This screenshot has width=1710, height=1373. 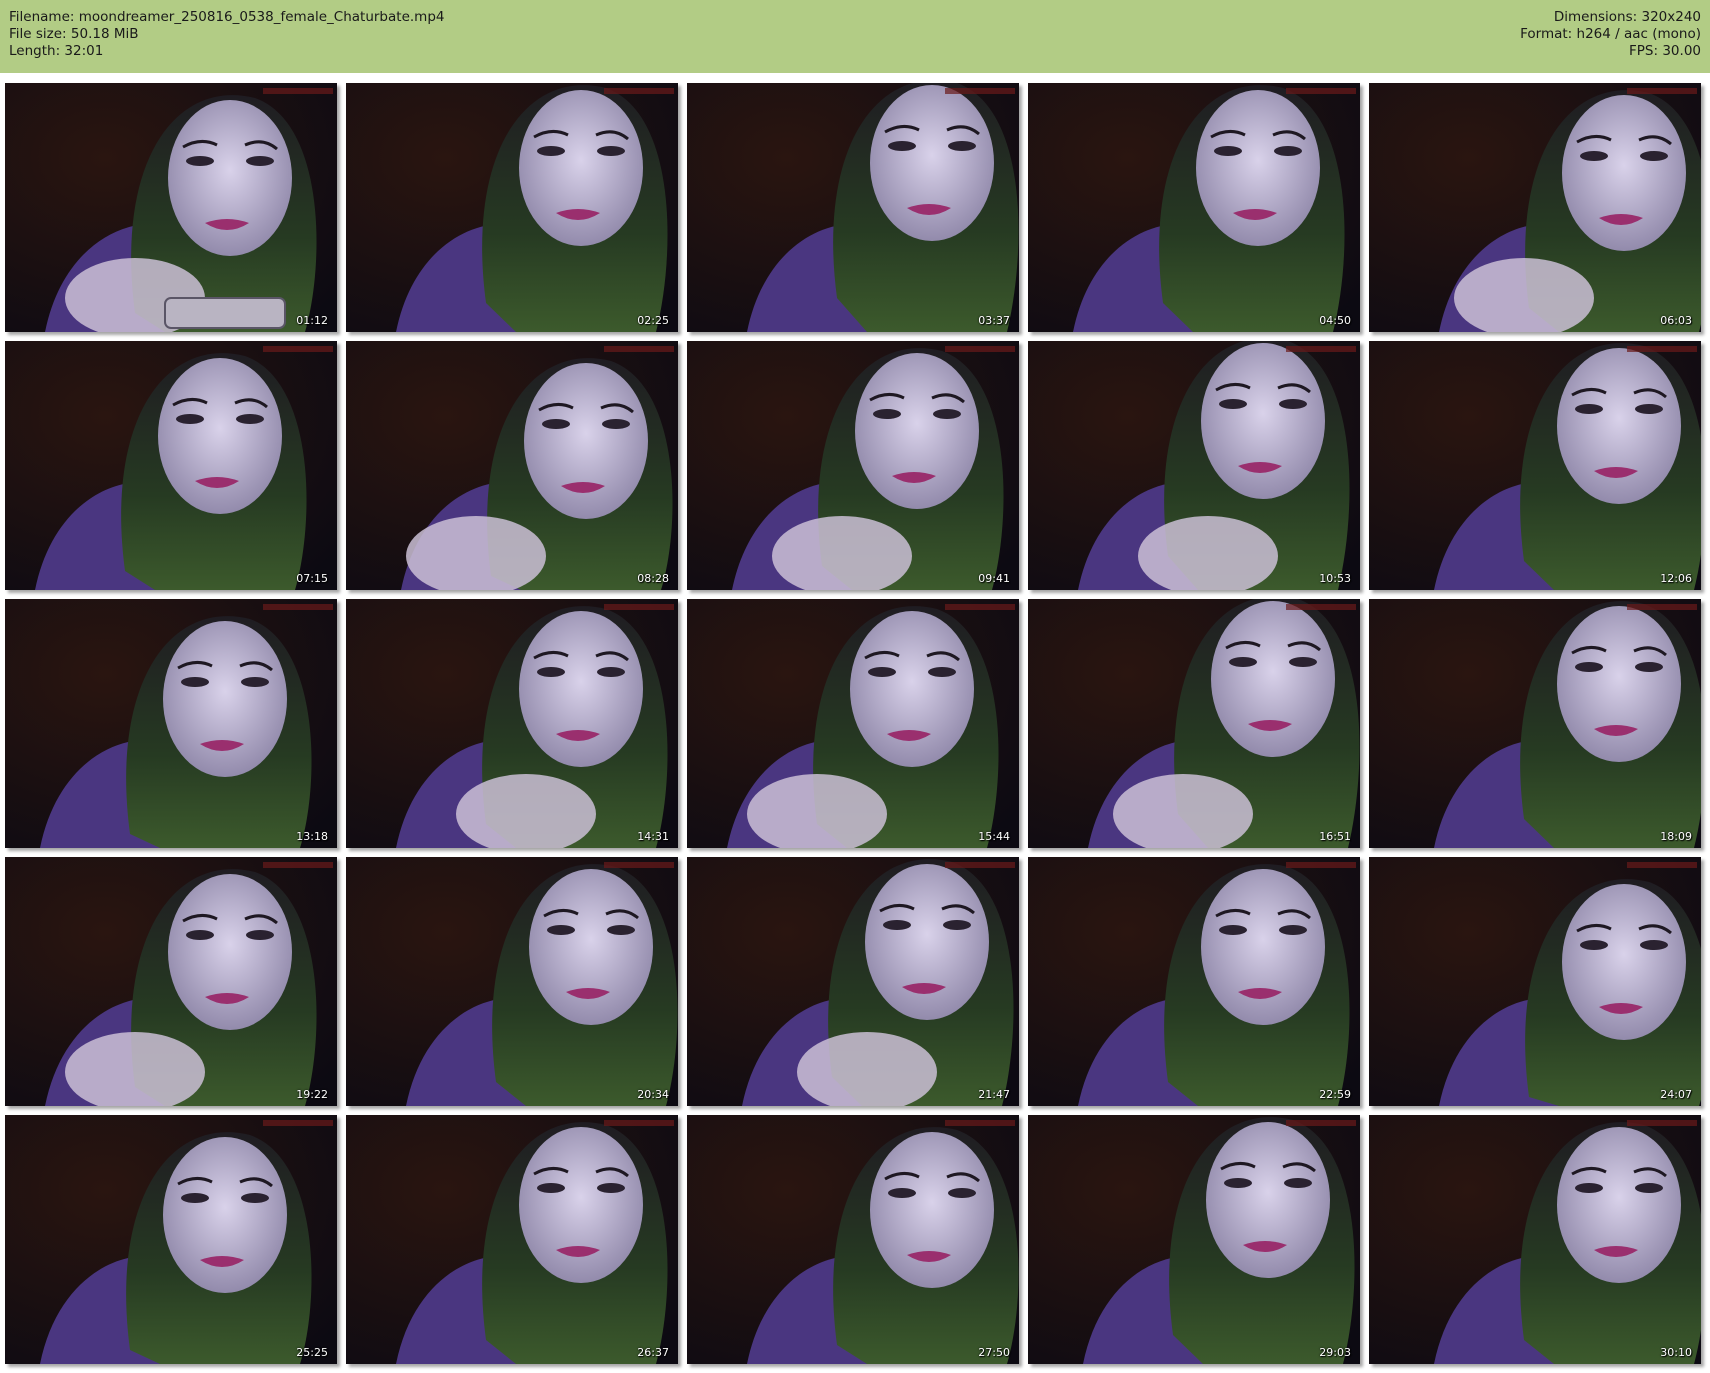 I want to click on timestamp-label: 25:25, so click(x=312, y=1352).